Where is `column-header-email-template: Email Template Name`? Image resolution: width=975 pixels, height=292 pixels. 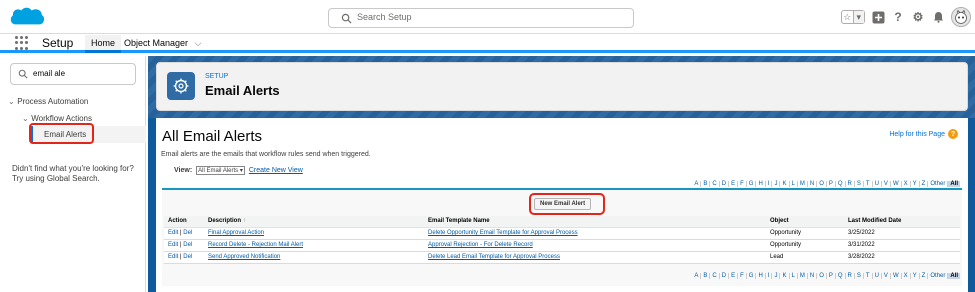
column-header-email-template: Email Template Name is located at coordinates (595, 222).